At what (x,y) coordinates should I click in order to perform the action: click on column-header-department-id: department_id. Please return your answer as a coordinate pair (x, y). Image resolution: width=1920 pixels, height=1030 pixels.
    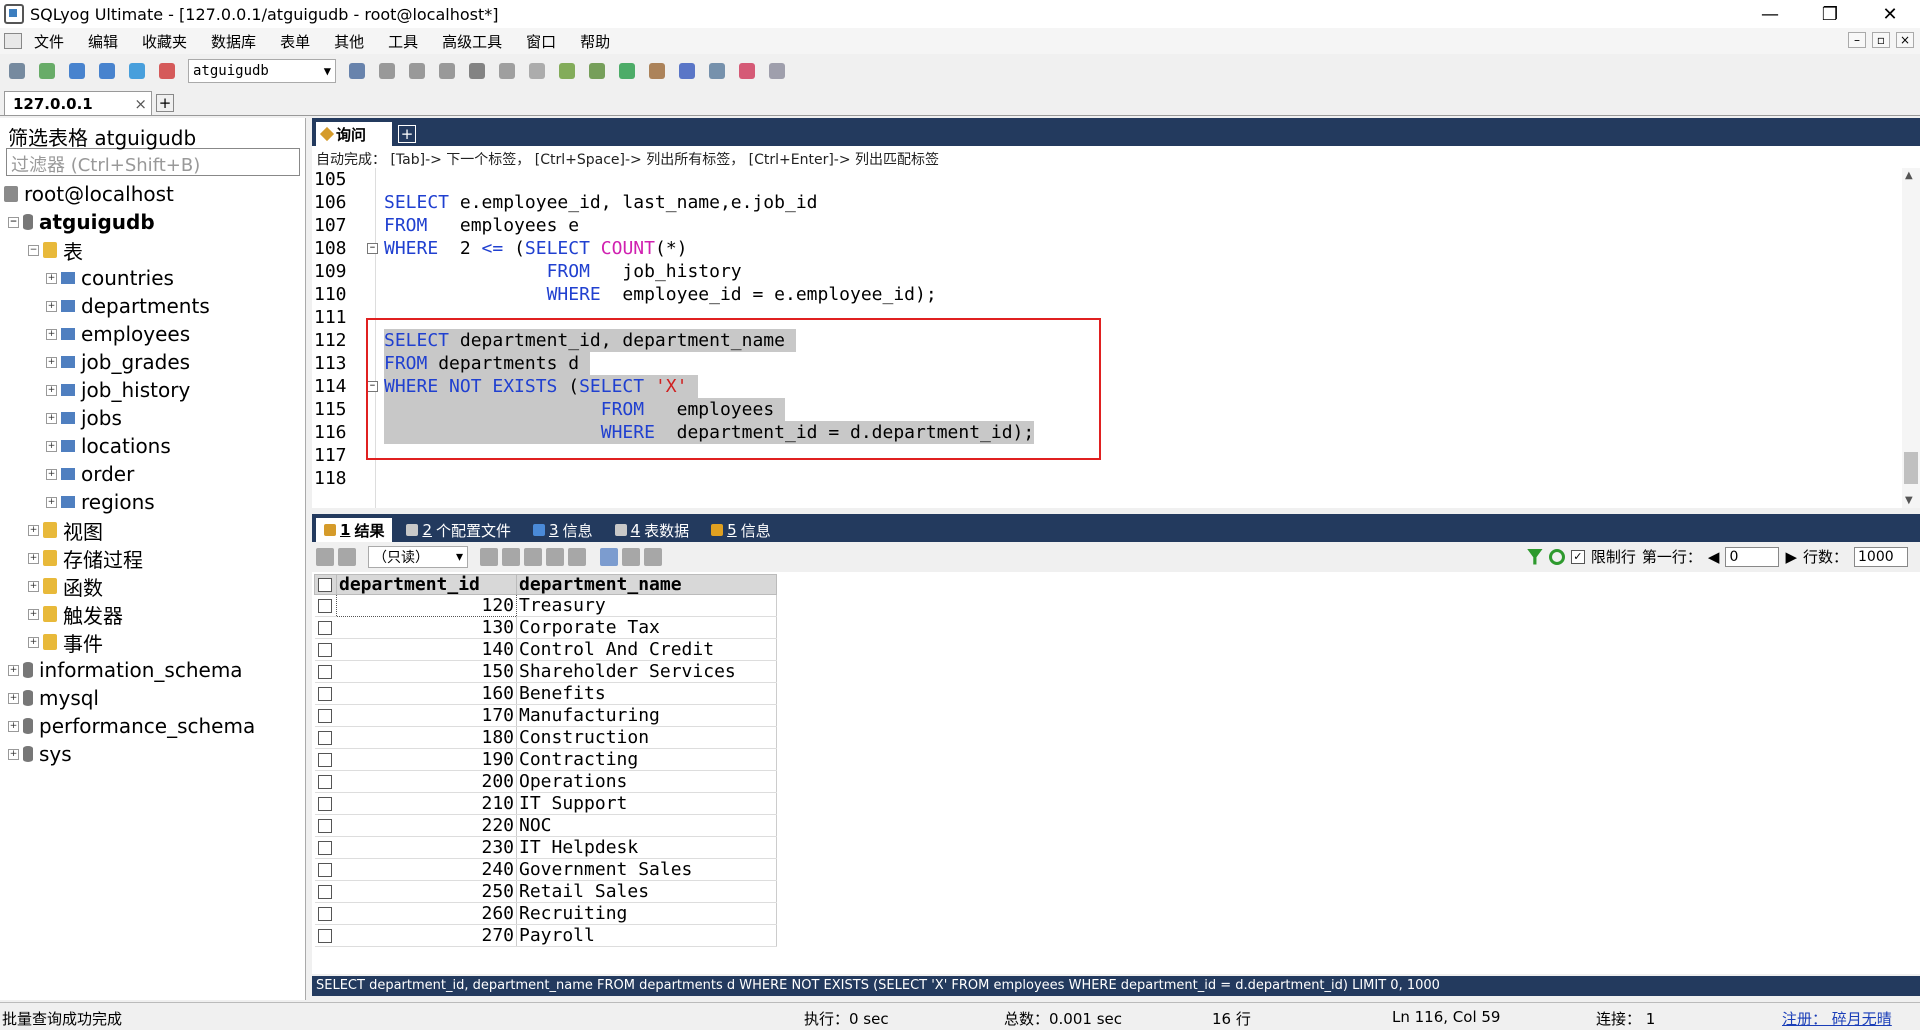
    Looking at the image, I should click on (426, 584).